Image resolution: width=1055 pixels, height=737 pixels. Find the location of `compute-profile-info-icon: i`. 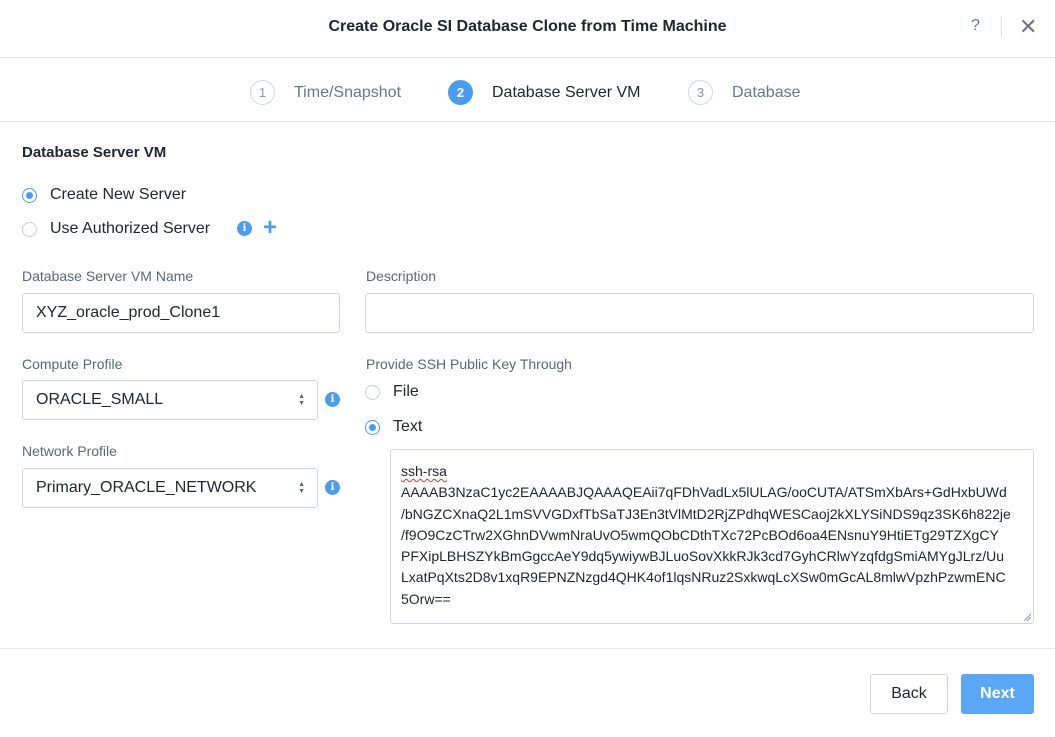

compute-profile-info-icon: i is located at coordinates (332, 399).